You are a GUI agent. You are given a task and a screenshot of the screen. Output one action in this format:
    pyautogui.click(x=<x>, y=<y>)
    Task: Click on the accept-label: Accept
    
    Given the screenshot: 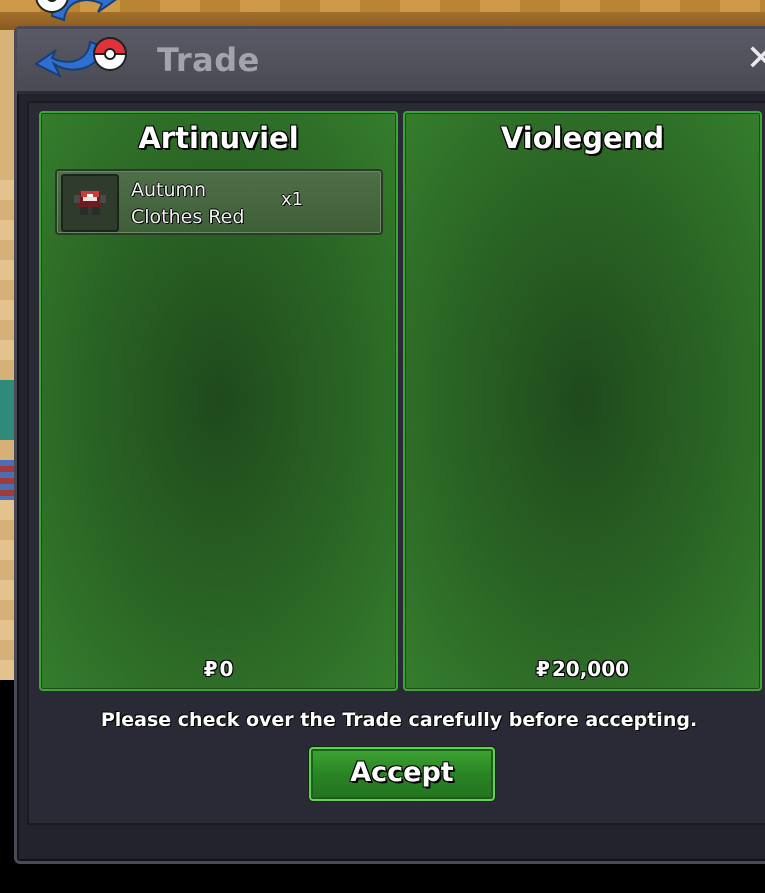 What is the action you would take?
    pyautogui.click(x=402, y=772)
    